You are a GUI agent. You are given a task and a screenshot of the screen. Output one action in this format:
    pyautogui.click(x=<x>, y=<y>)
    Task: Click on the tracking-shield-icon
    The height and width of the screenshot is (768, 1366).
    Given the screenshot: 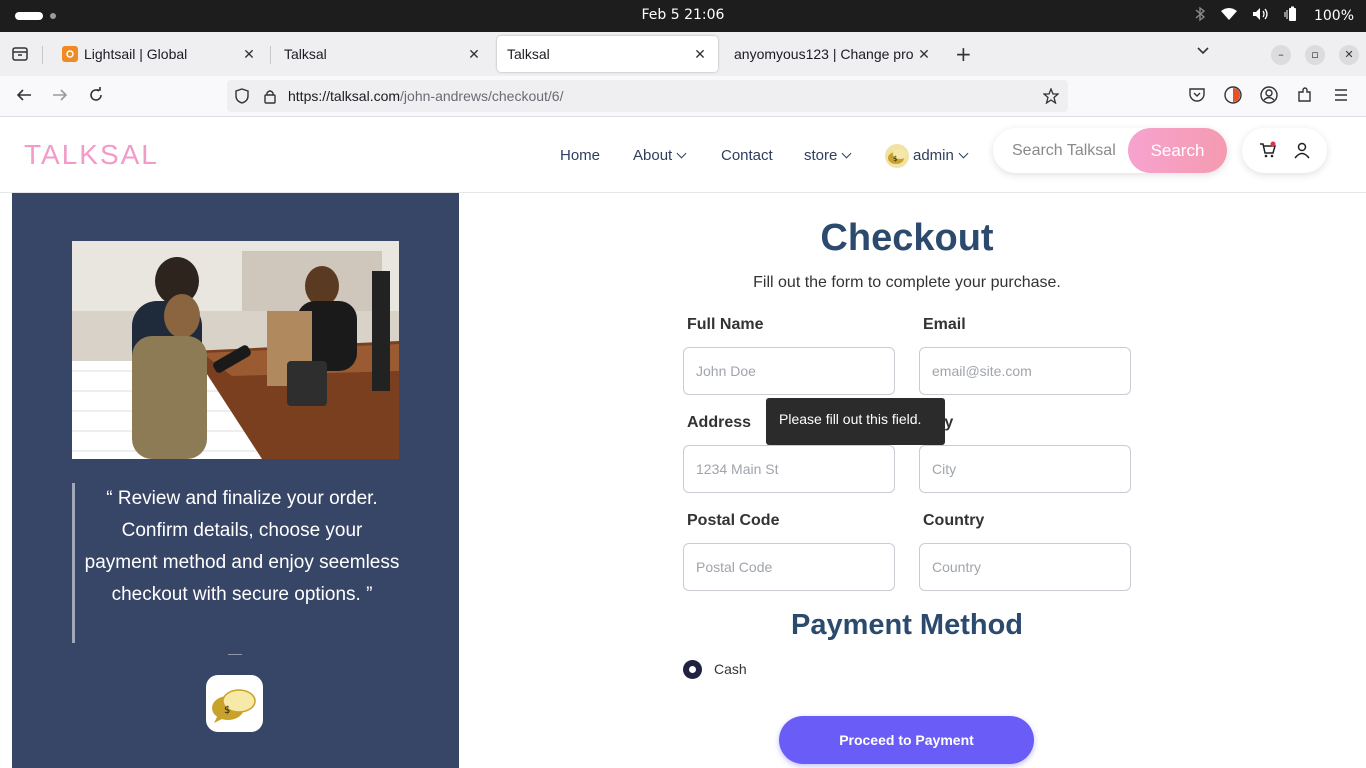 What is the action you would take?
    pyautogui.click(x=242, y=96)
    